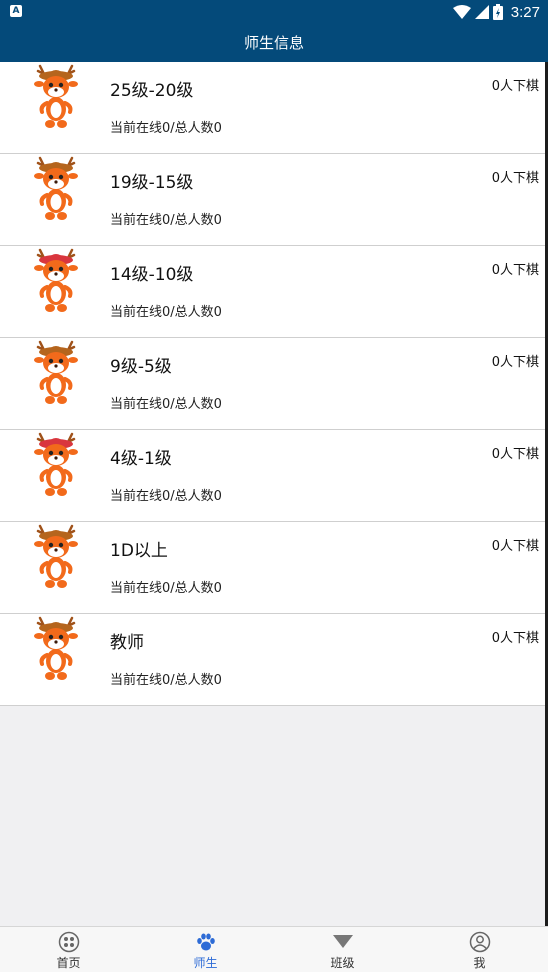 The width and height of the screenshot is (548, 972). Describe the element at coordinates (139, 551) in the screenshot. I see `group-title: 1D以上` at that location.